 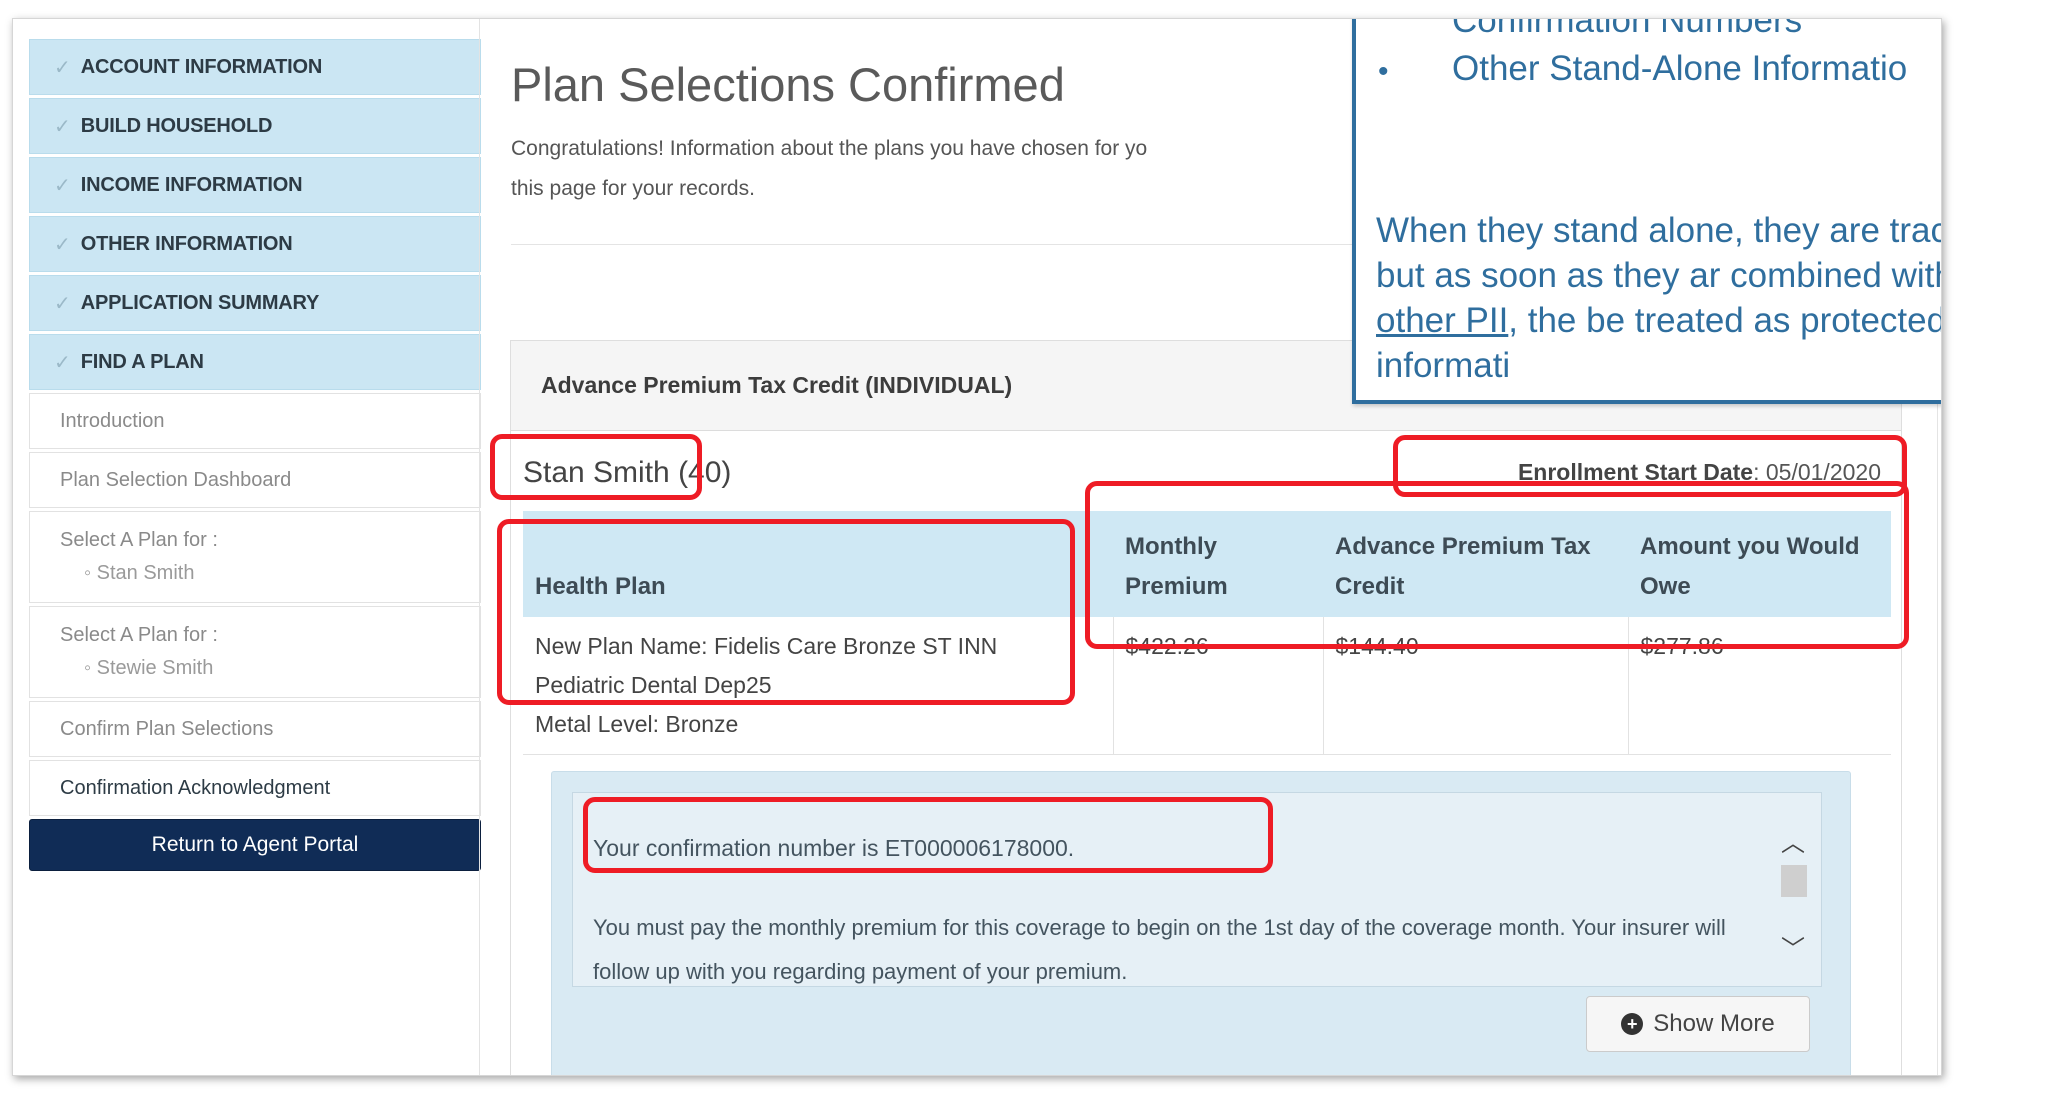 I want to click on sidebar-item-label: Plan Selection Dashboard, so click(x=176, y=479).